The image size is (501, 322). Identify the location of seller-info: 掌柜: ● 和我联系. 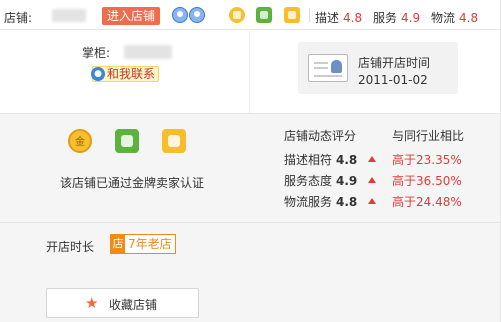
(125, 72).